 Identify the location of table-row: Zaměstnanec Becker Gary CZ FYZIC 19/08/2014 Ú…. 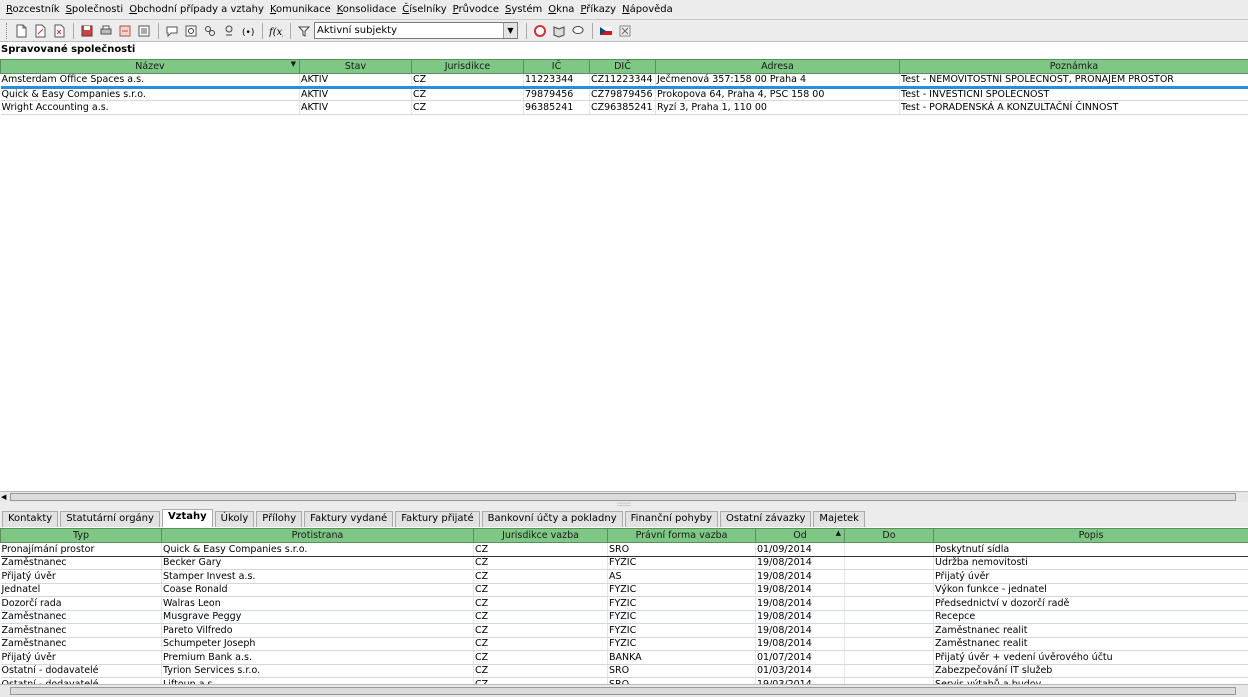
(624, 563).